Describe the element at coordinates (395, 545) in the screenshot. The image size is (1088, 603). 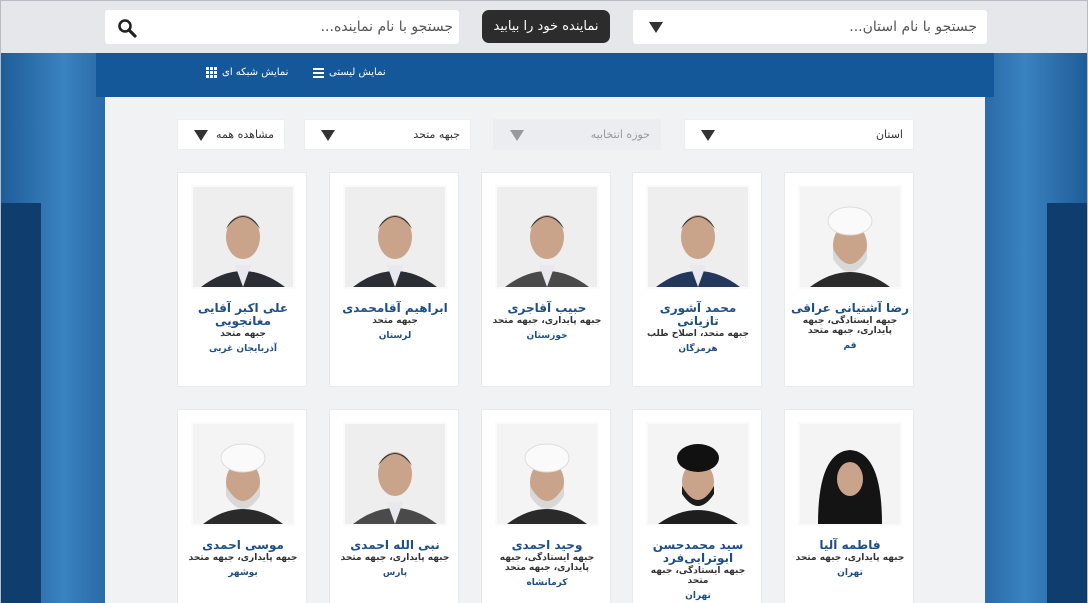
I see `representative-name: نبی الله احمدی` at that location.